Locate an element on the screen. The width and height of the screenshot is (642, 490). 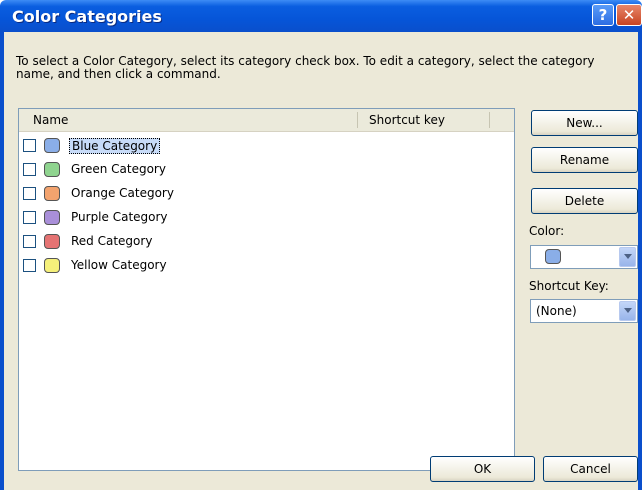
category-name: Purple Category is located at coordinates (119, 217).